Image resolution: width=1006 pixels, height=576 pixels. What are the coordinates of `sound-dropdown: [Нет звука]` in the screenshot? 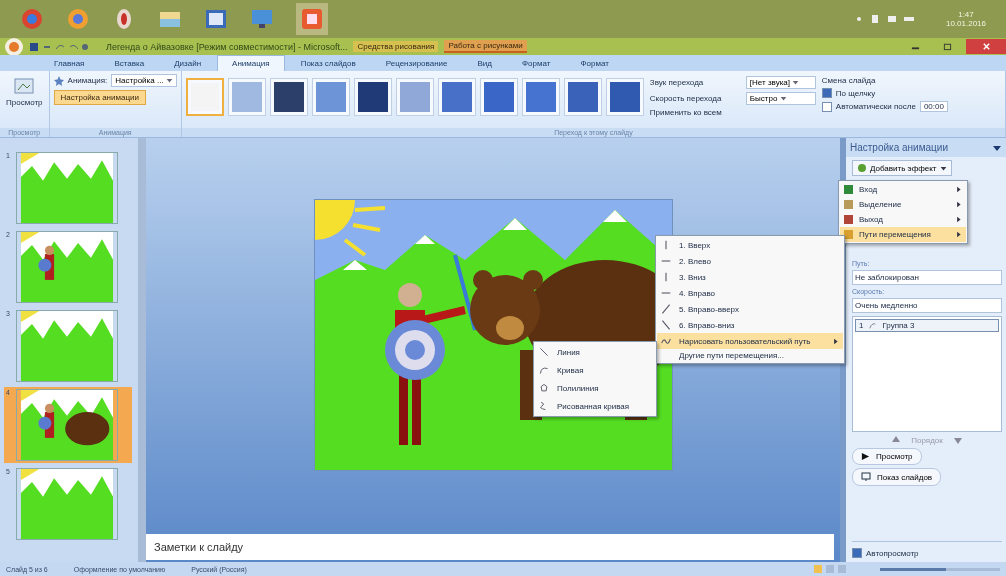 It's located at (780, 82).